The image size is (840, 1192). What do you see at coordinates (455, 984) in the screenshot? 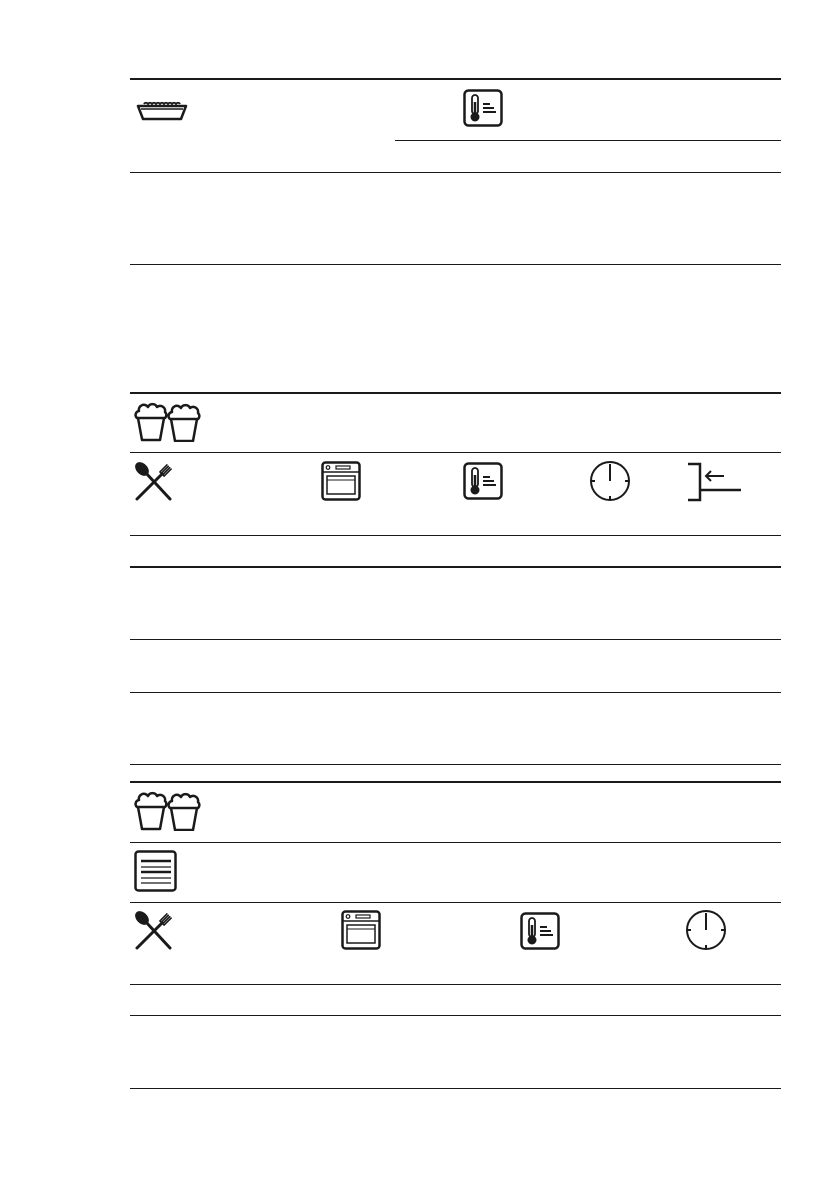
I see `table-3-column-header-rule` at bounding box center [455, 984].